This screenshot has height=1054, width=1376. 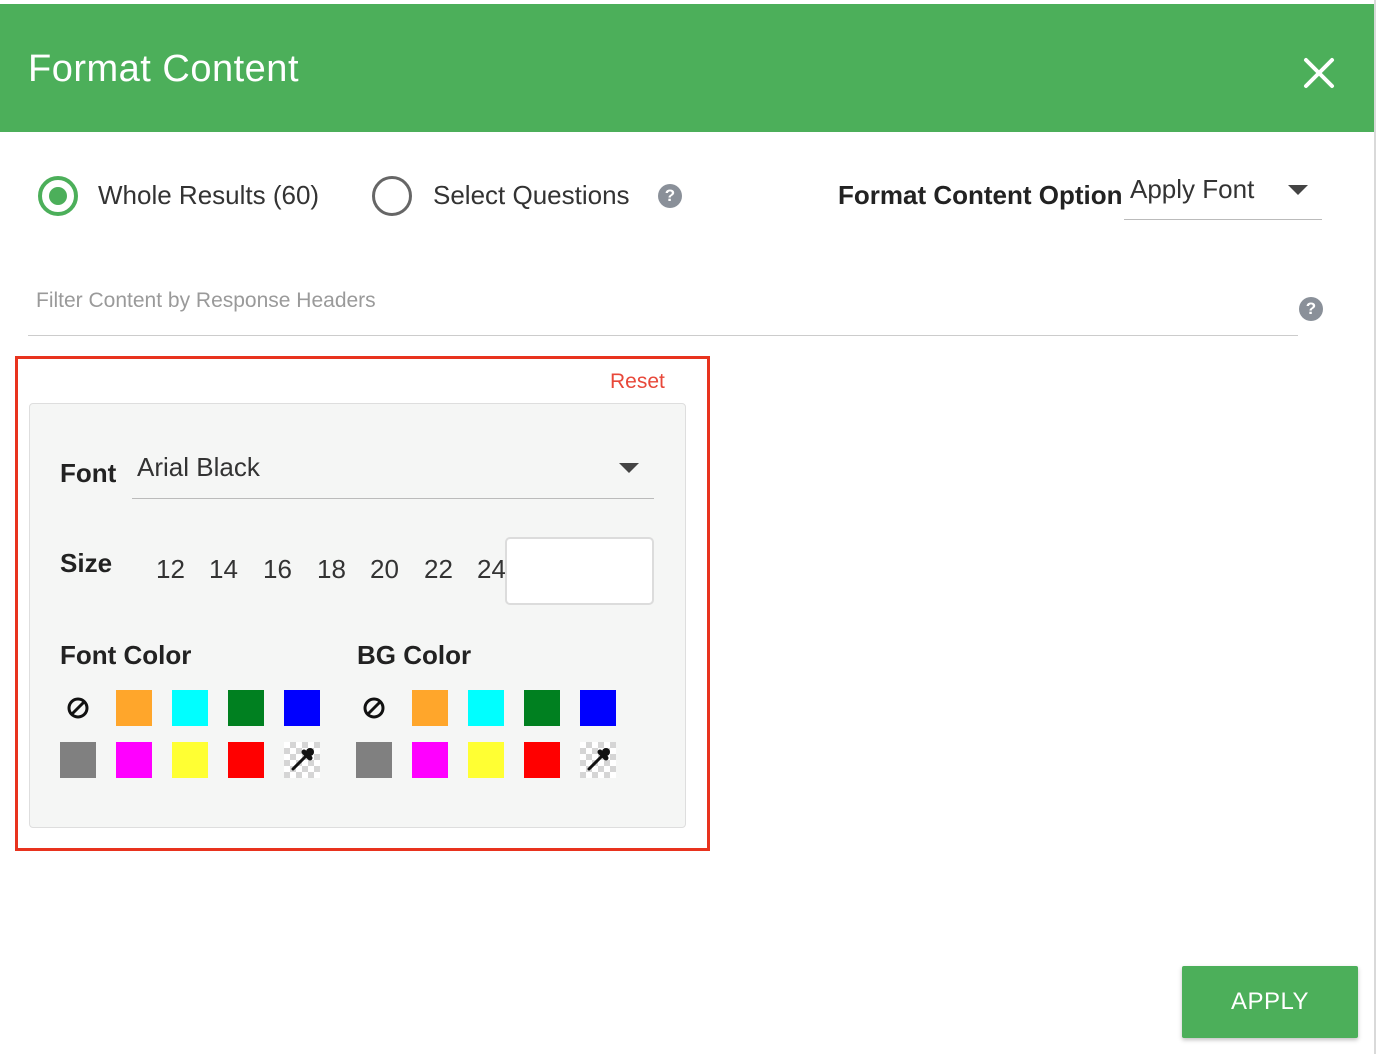 What do you see at coordinates (1270, 1002) in the screenshot?
I see `apply-button: APPLY` at bounding box center [1270, 1002].